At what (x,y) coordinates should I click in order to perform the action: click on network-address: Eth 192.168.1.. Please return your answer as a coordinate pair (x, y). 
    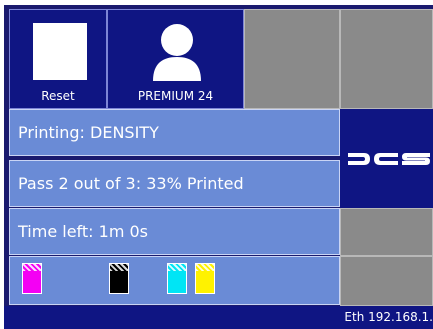
    Looking at the image, I should click on (388, 317).